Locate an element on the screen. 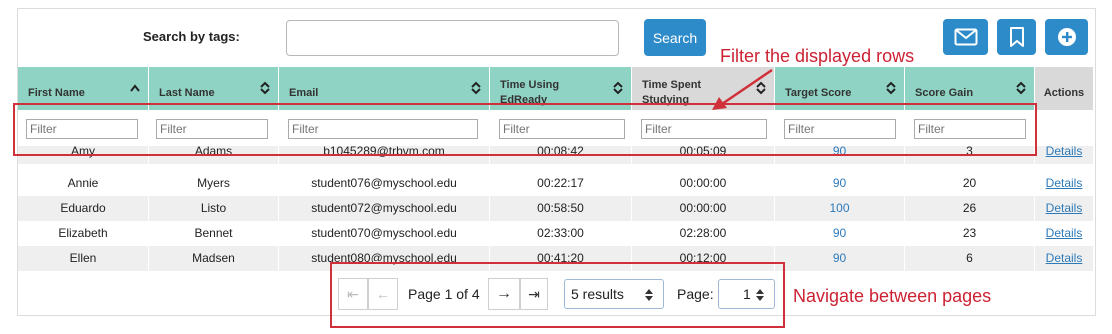 The width and height of the screenshot is (1112, 334). cell-time-studying: 02:28:00 is located at coordinates (703, 233).